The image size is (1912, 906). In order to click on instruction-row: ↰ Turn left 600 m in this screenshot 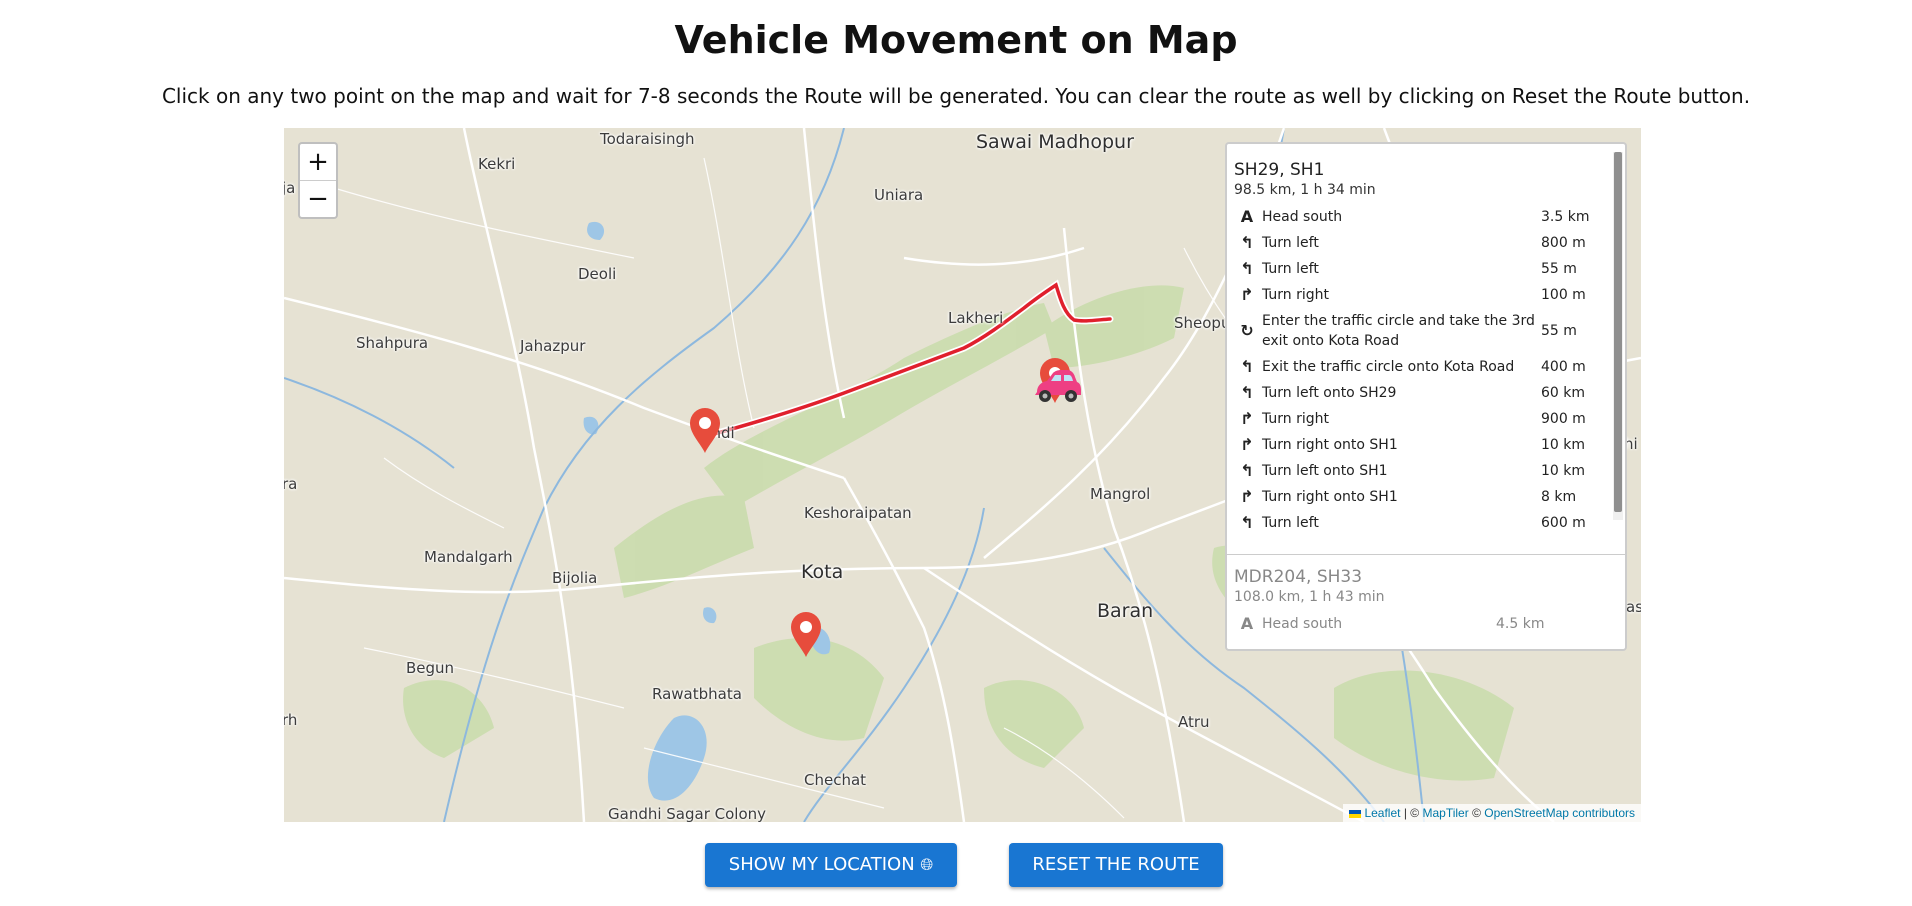, I will do `click(1416, 523)`.